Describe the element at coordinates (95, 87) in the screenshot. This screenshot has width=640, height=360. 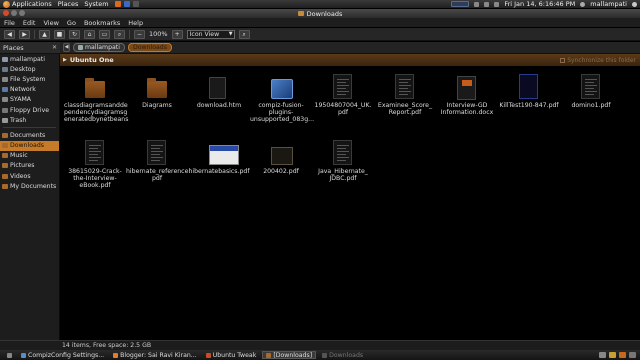
I see `folder-icon` at that location.